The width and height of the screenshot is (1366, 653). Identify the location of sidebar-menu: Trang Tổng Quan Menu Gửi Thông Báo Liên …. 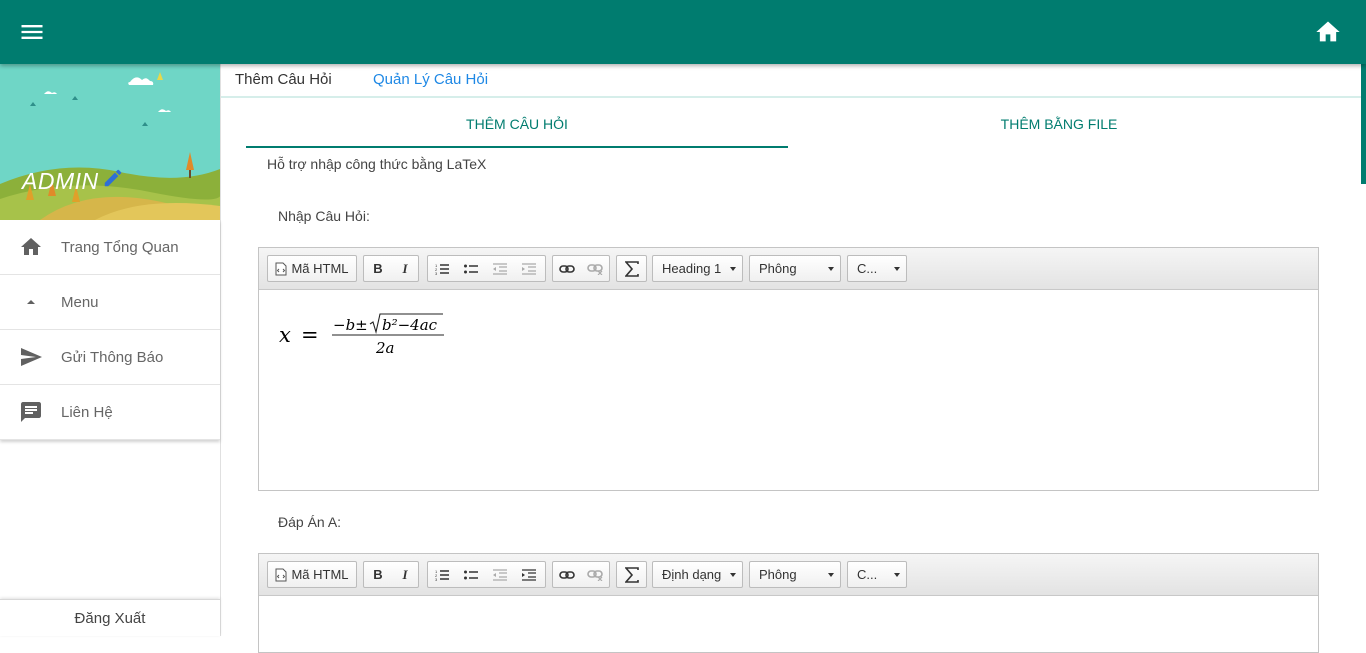
(110, 330).